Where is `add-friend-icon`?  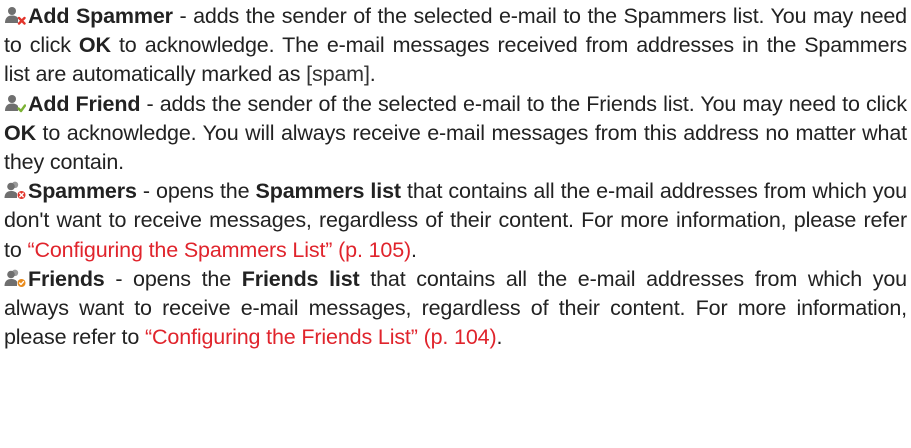 add-friend-icon is located at coordinates (15, 103).